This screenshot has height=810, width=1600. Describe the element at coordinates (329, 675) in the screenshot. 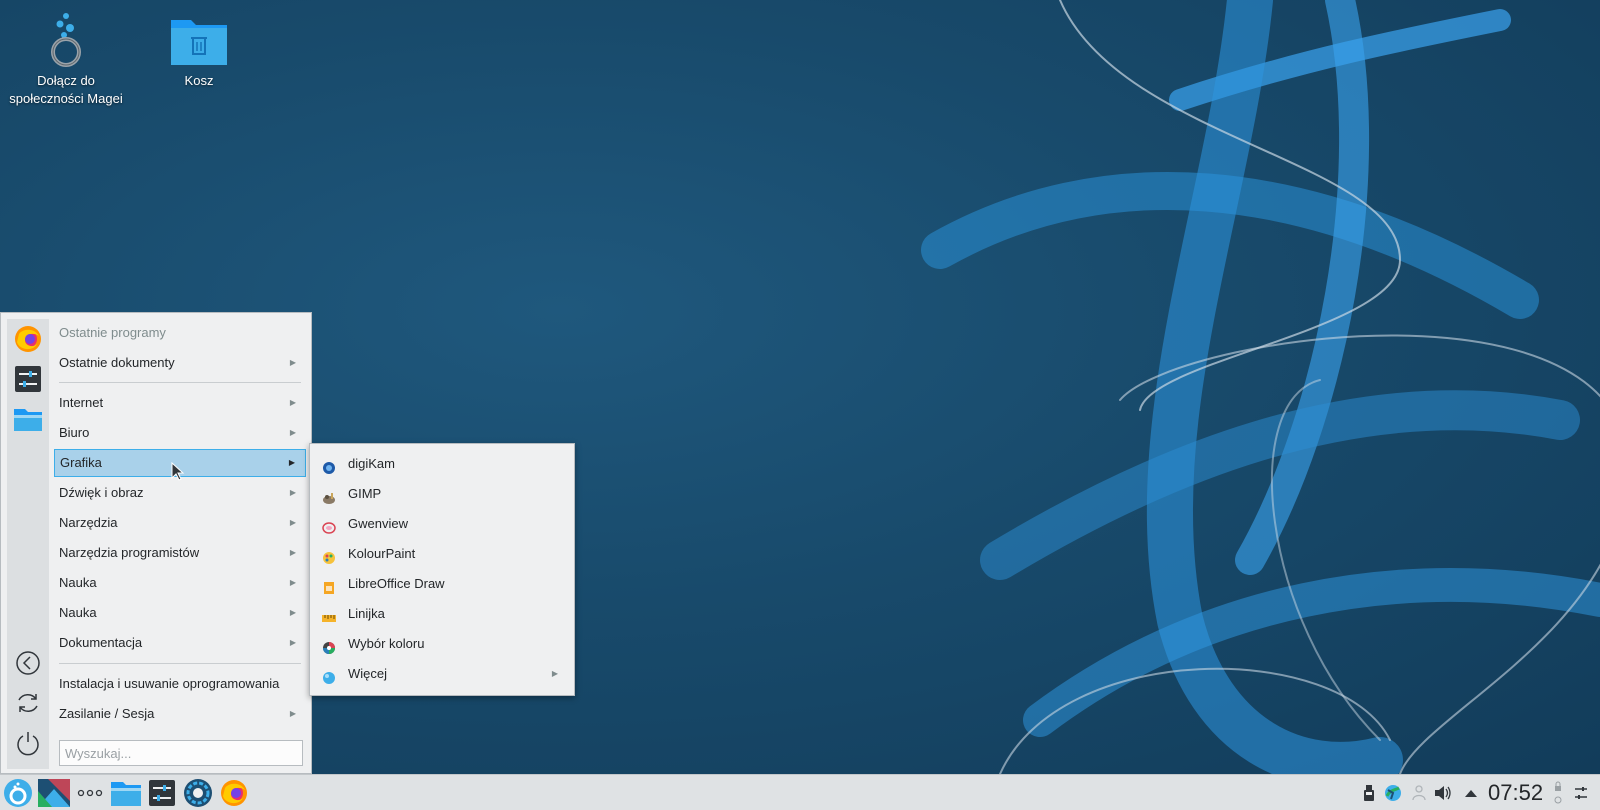

I see `more-icon` at that location.